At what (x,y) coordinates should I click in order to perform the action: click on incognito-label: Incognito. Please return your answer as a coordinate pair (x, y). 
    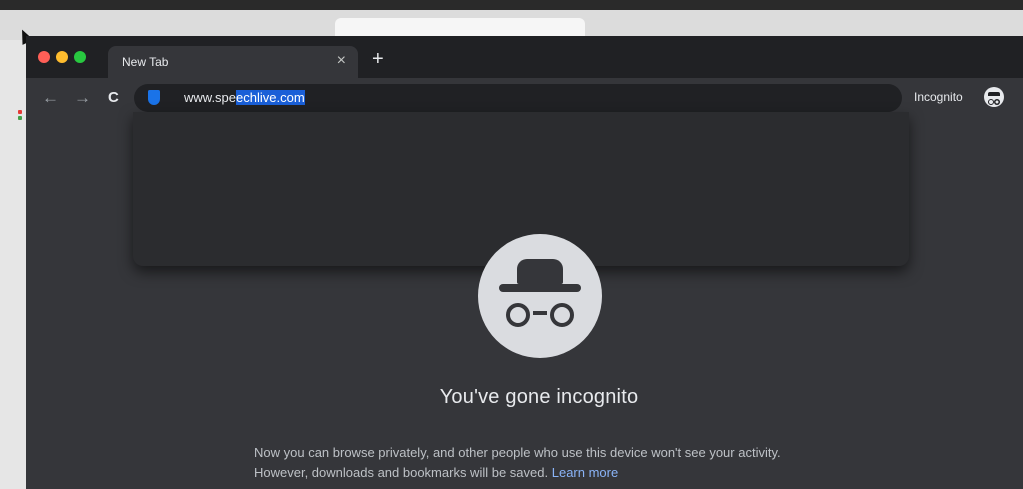
    Looking at the image, I should click on (938, 97).